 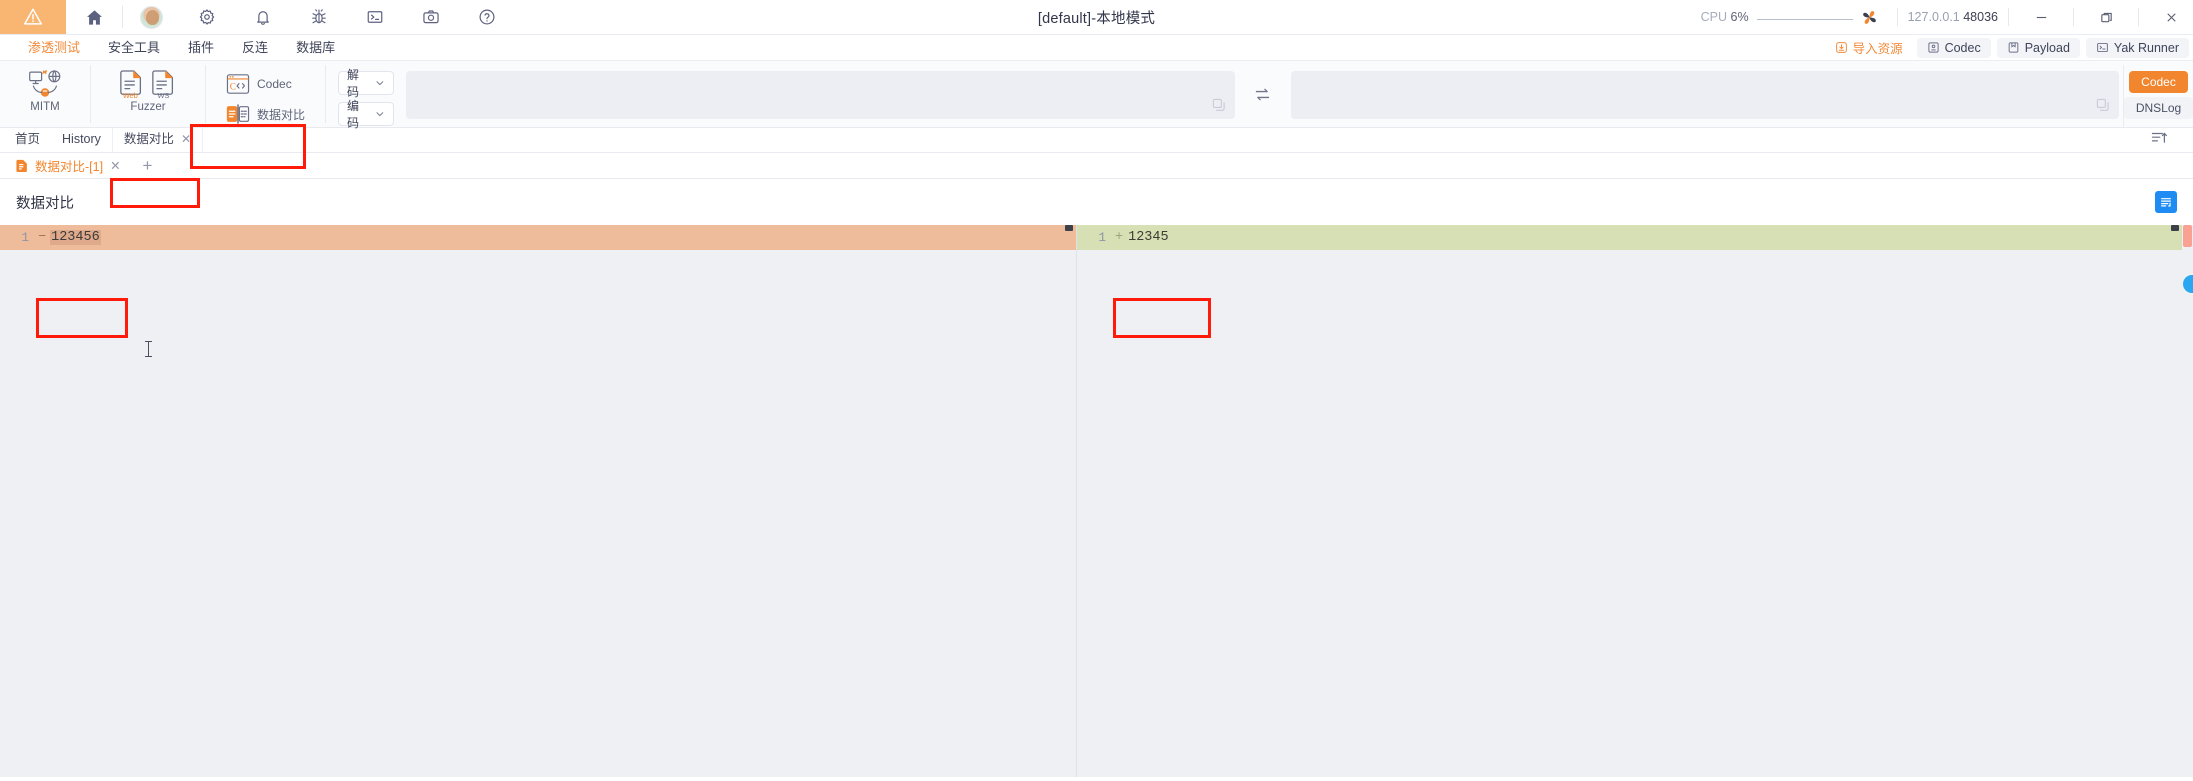 I want to click on tool-data-compare: 数据对比, so click(x=265, y=114).